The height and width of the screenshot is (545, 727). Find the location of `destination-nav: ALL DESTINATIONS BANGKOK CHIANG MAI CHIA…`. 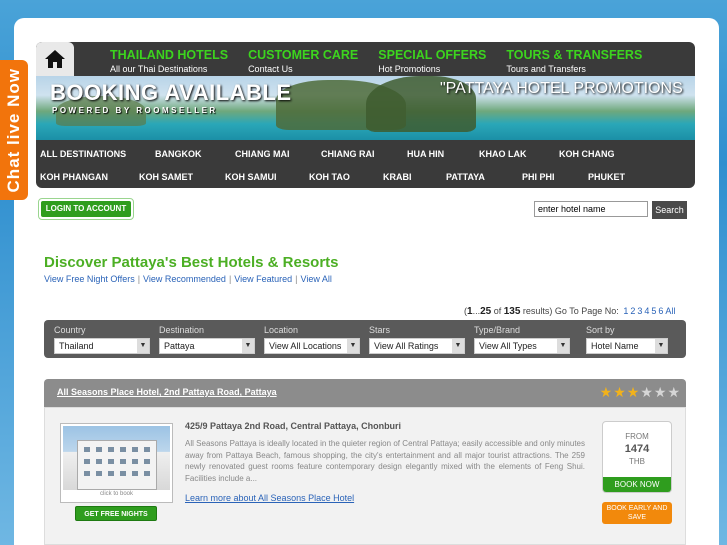

destination-nav: ALL DESTINATIONS BANGKOK CHIANG MAI CHIA… is located at coordinates (365, 165).